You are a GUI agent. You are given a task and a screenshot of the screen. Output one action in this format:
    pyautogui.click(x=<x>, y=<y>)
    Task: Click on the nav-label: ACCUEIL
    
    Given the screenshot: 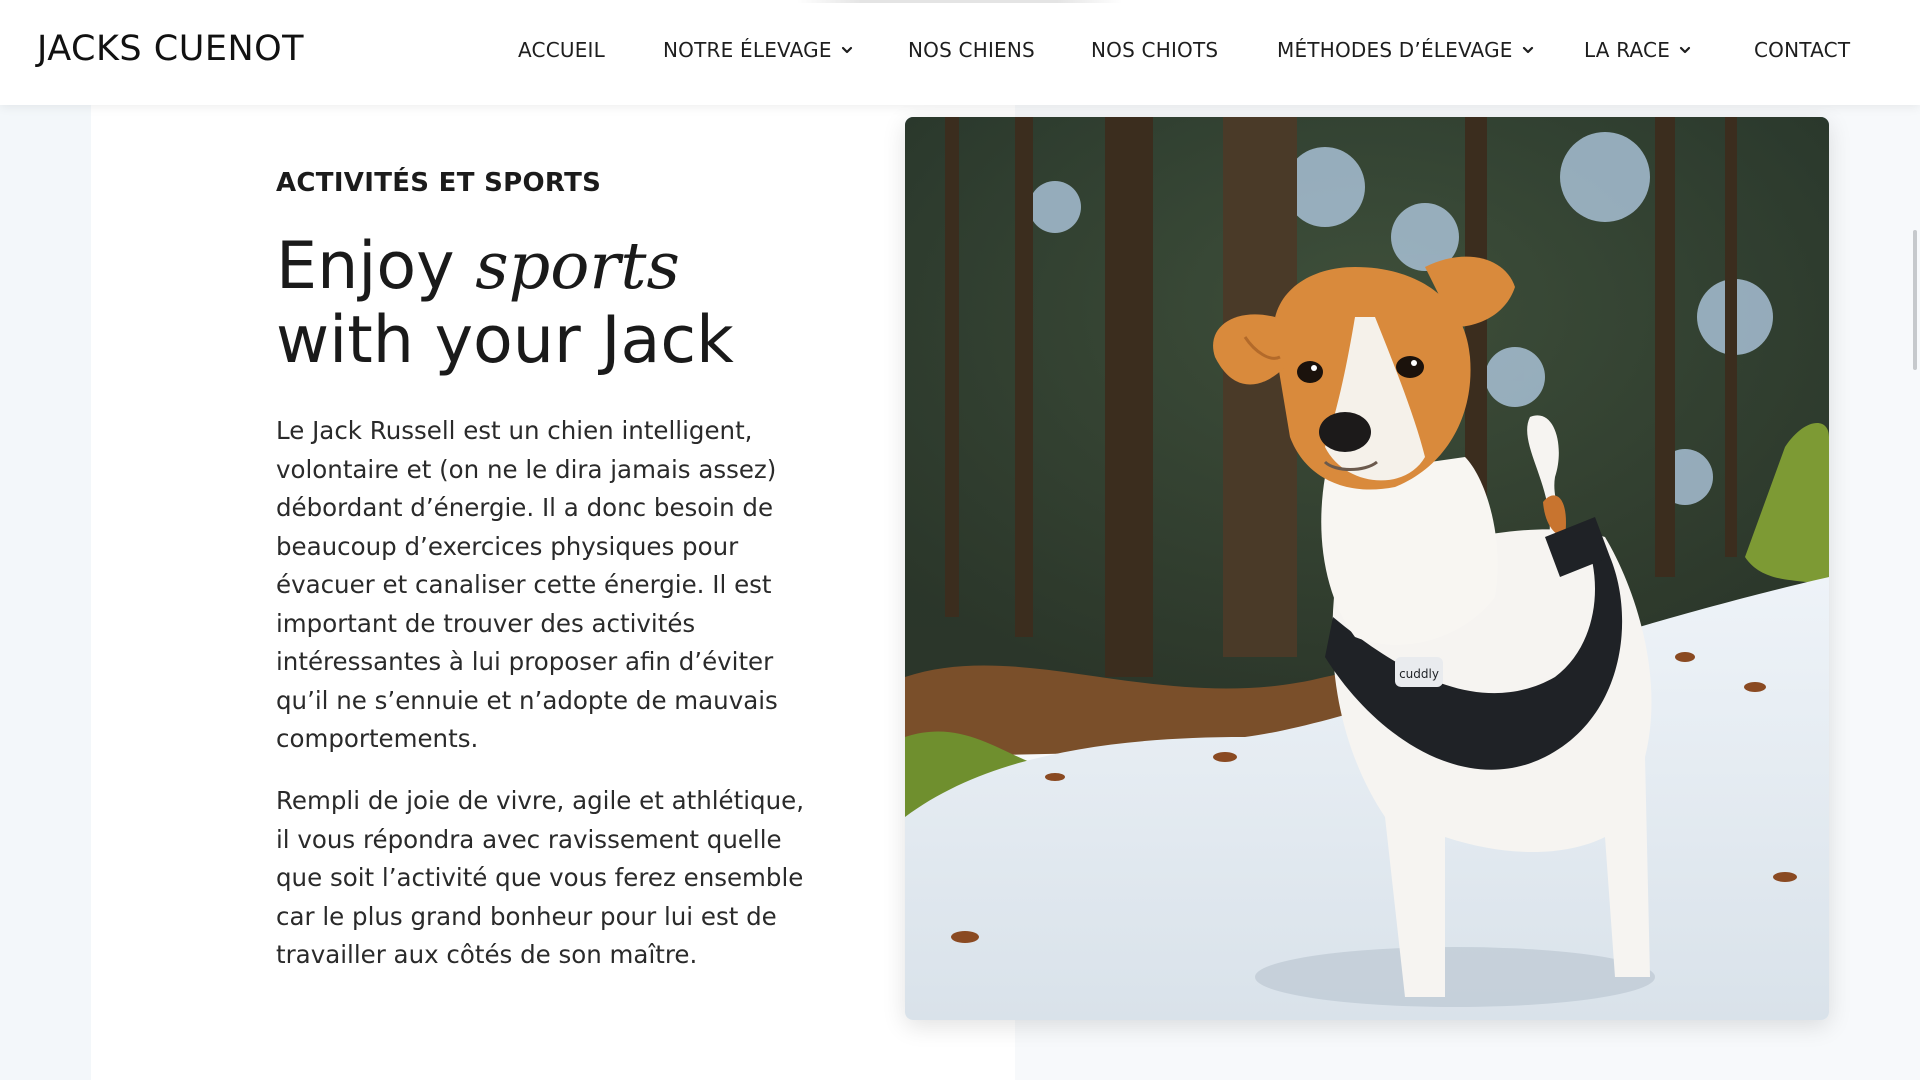 What is the action you would take?
    pyautogui.click(x=561, y=50)
    